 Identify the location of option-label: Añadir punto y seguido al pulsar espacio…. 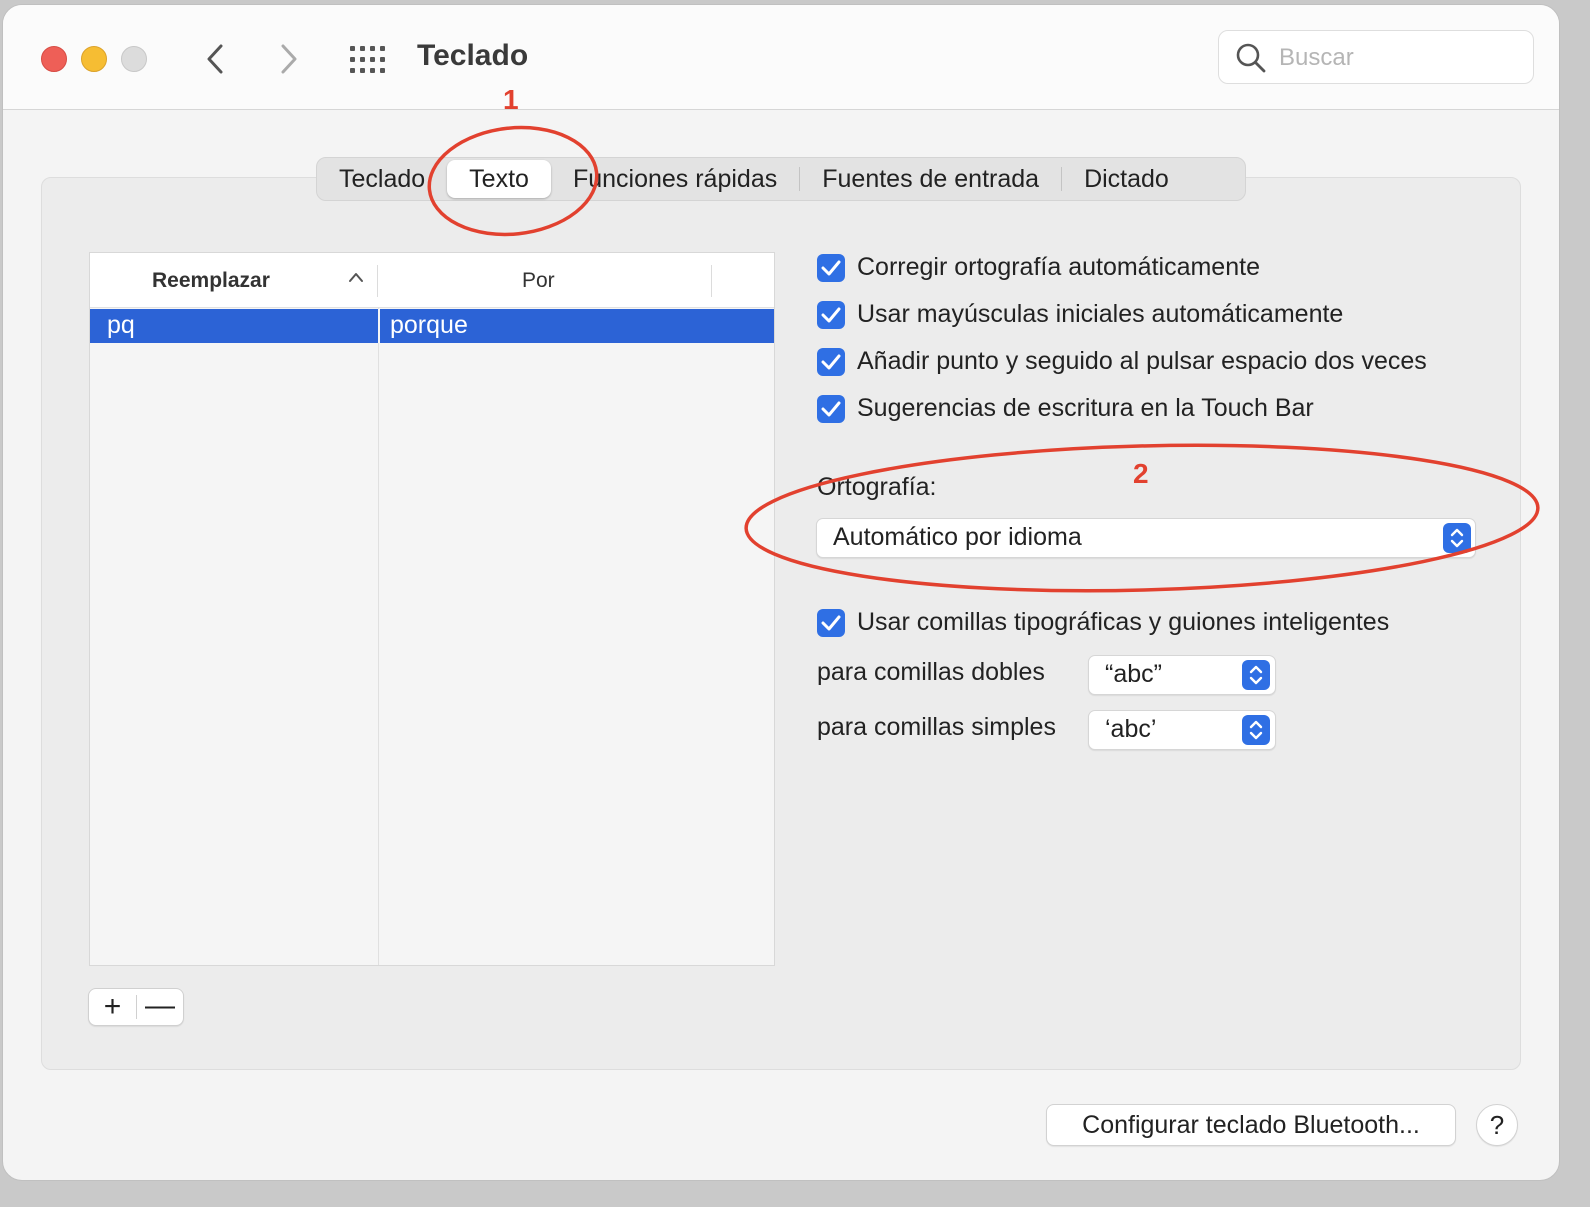
(1142, 361).